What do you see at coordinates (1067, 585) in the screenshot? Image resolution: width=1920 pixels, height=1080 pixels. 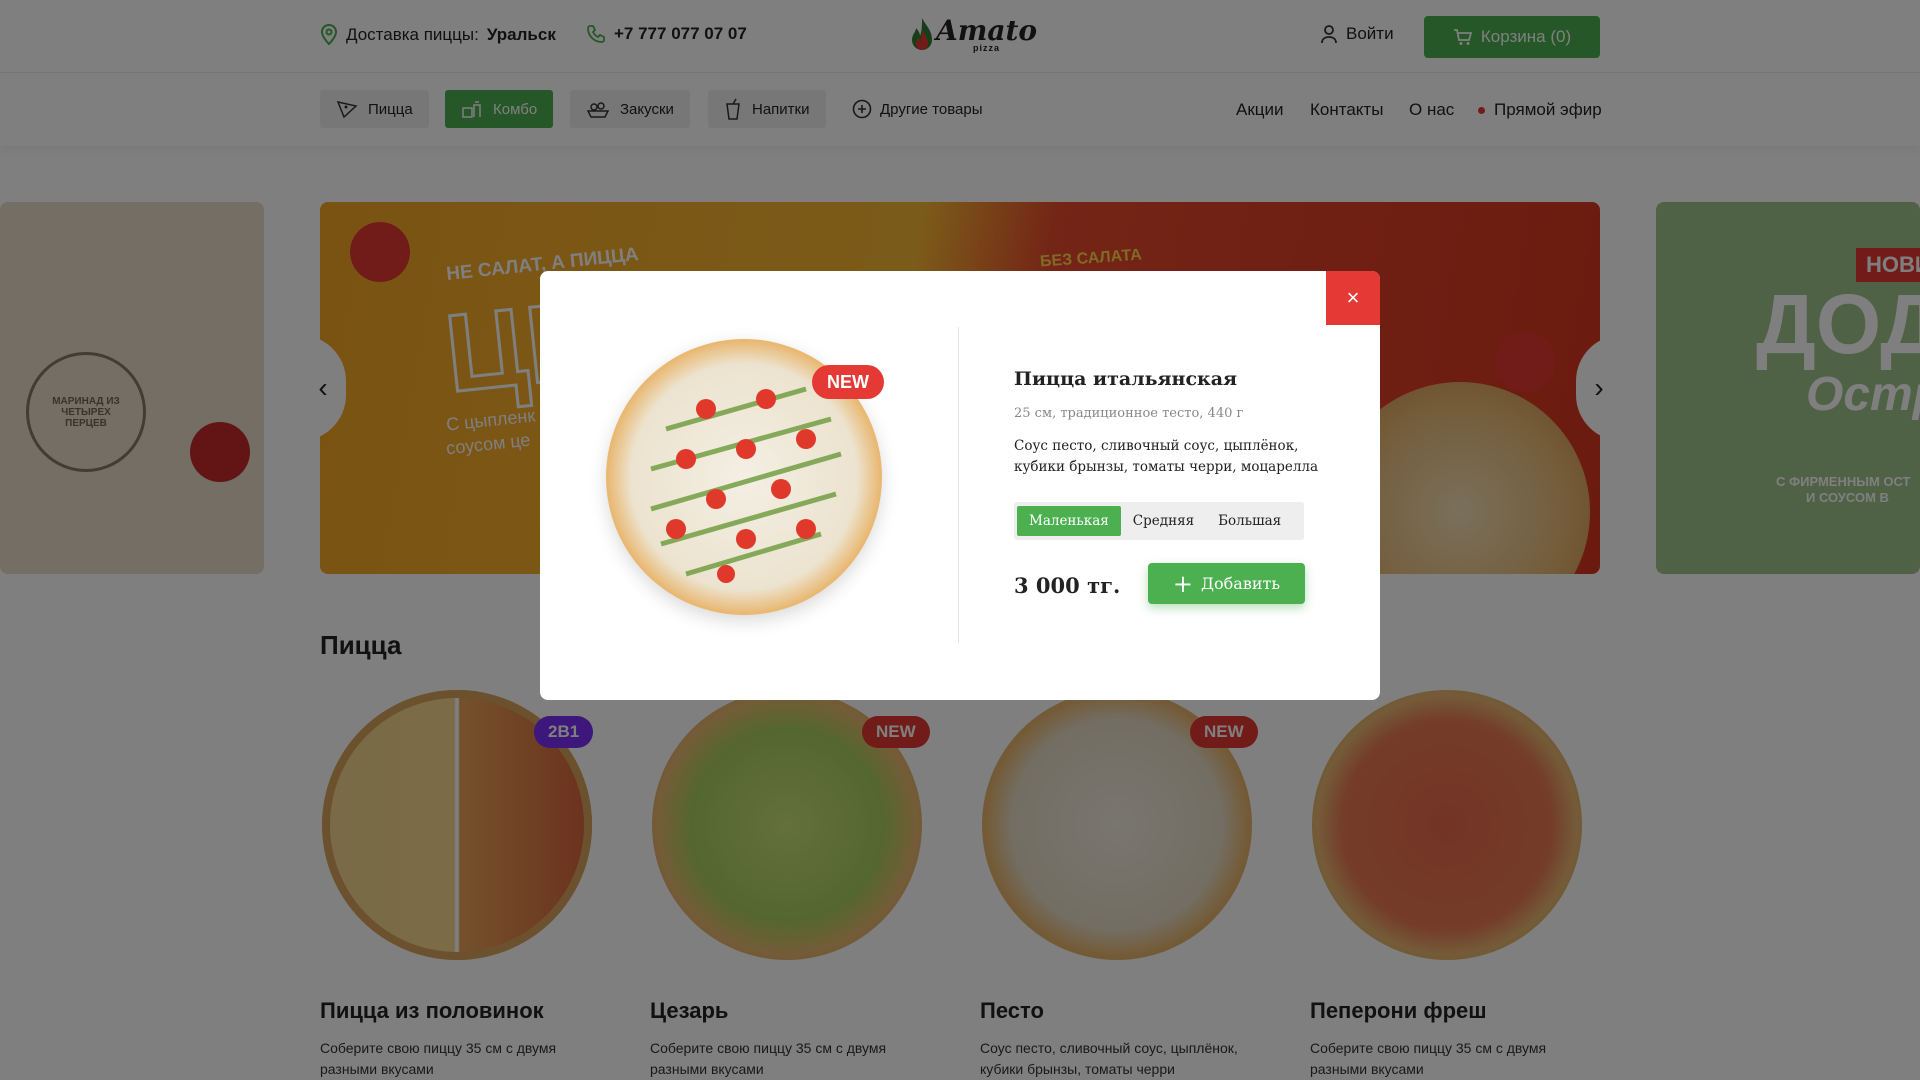 I see `modal-price: 3 000 тг.` at bounding box center [1067, 585].